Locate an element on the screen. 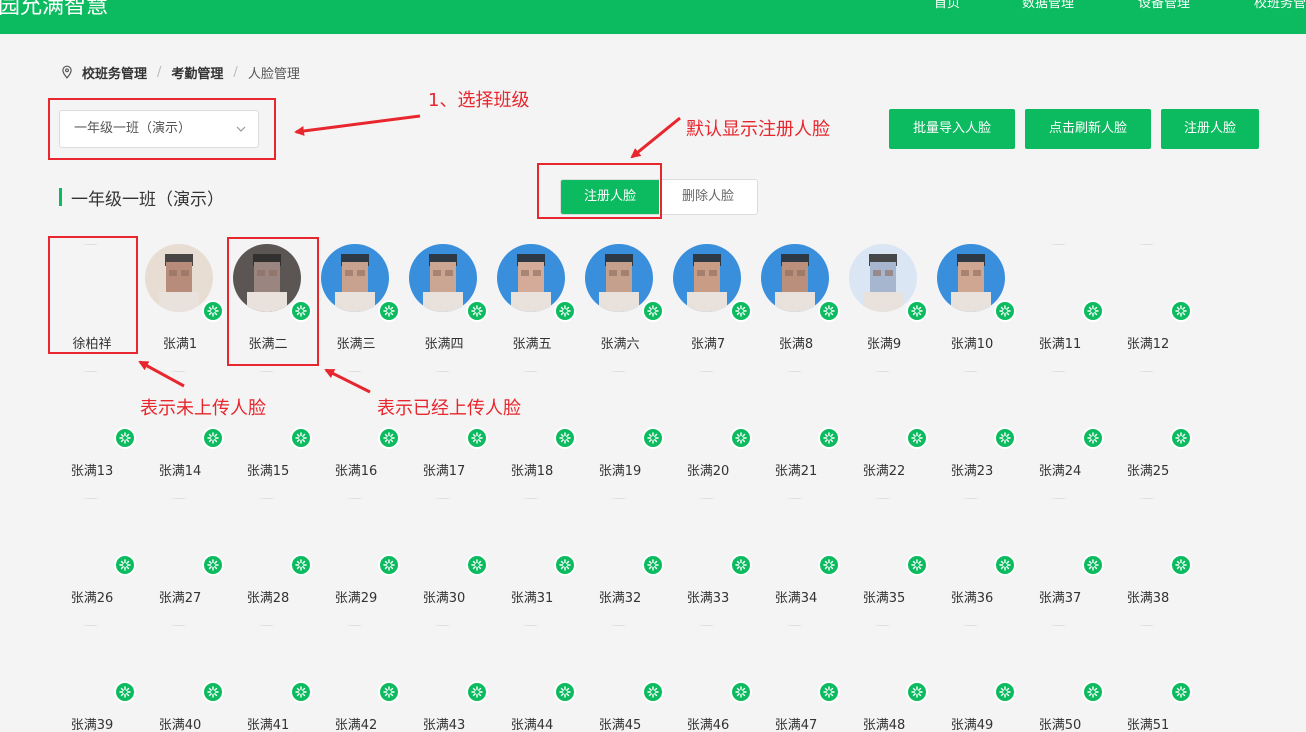 The height and width of the screenshot is (732, 1306). student-card: 张满三 is located at coordinates (356, 296).